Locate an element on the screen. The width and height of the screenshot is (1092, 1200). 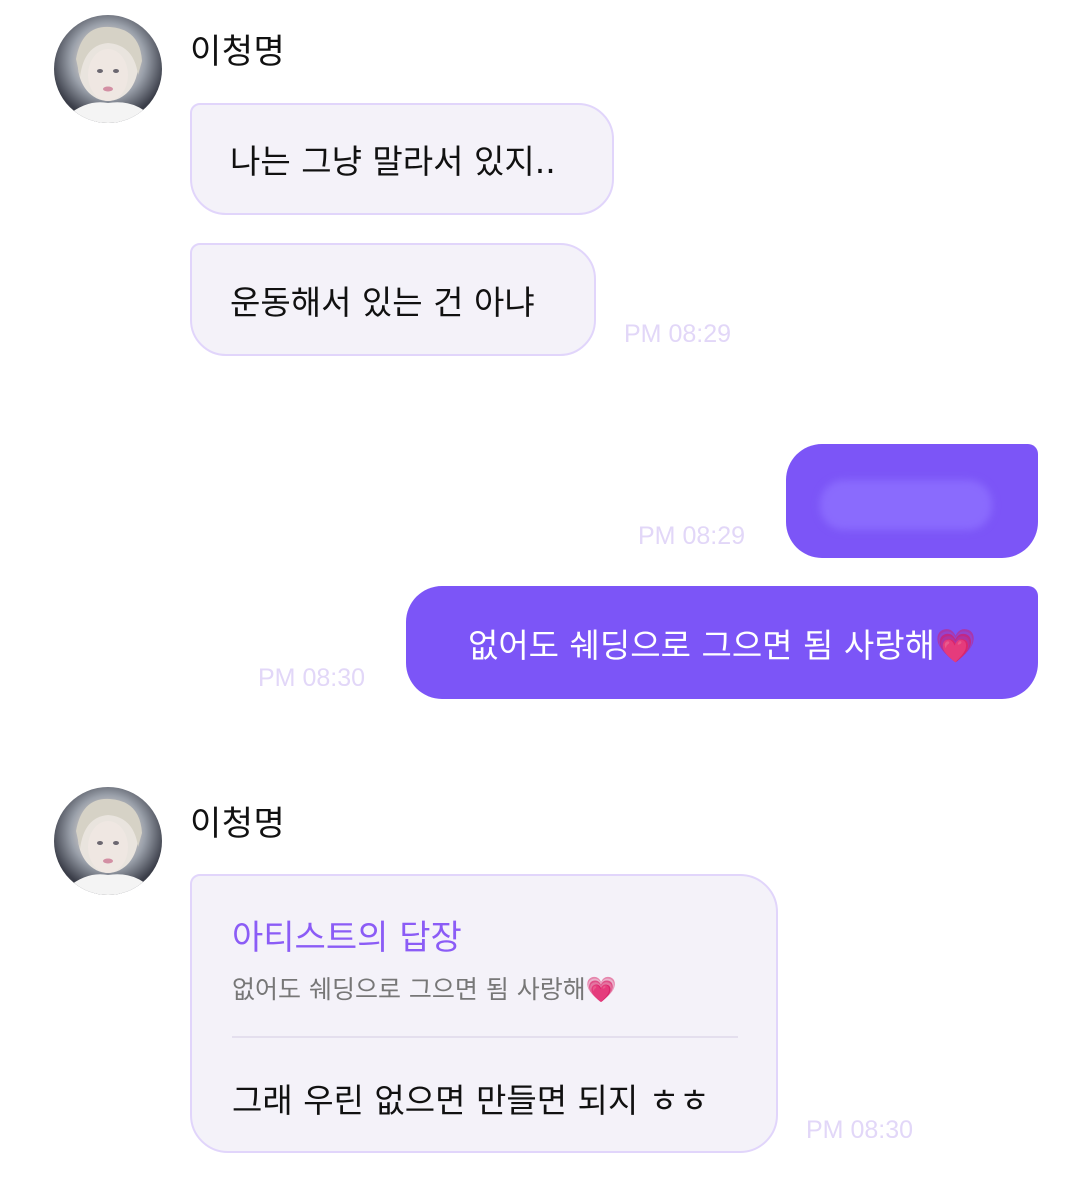
outgoing-message: 없어도 쉐딩으로 그으면 됨 사랑해💗 is located at coordinates (722, 642).